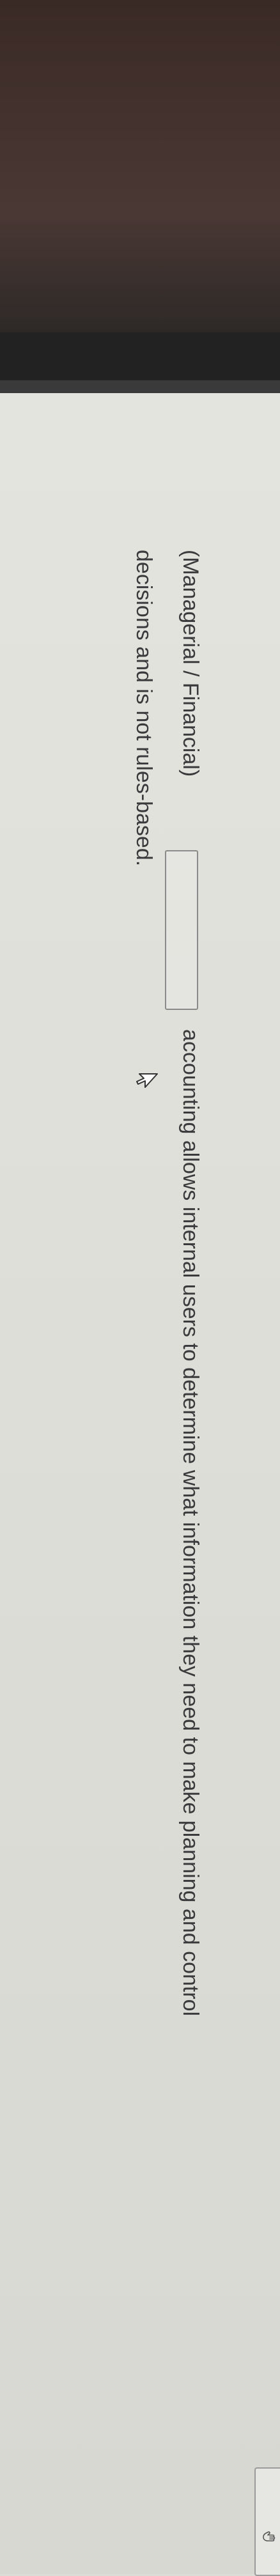  Describe the element at coordinates (140, 386) in the screenshot. I see `monitor-bezel-edge` at that location.